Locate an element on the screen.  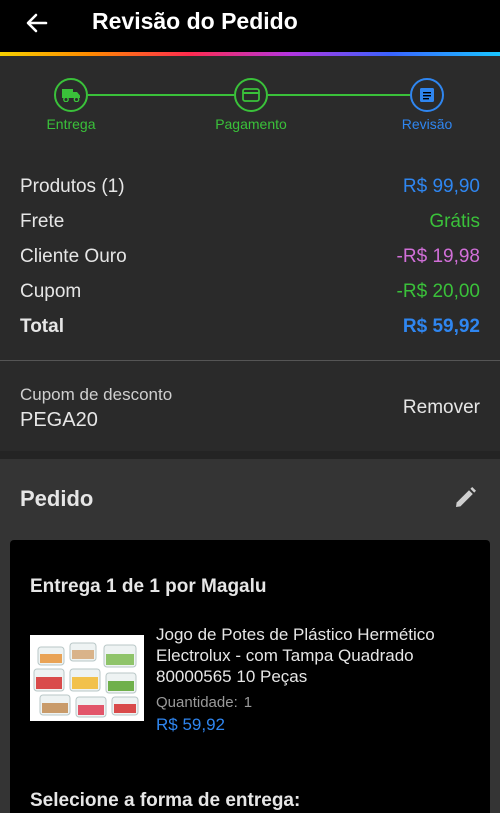
summary-label: Frete is located at coordinates (42, 221).